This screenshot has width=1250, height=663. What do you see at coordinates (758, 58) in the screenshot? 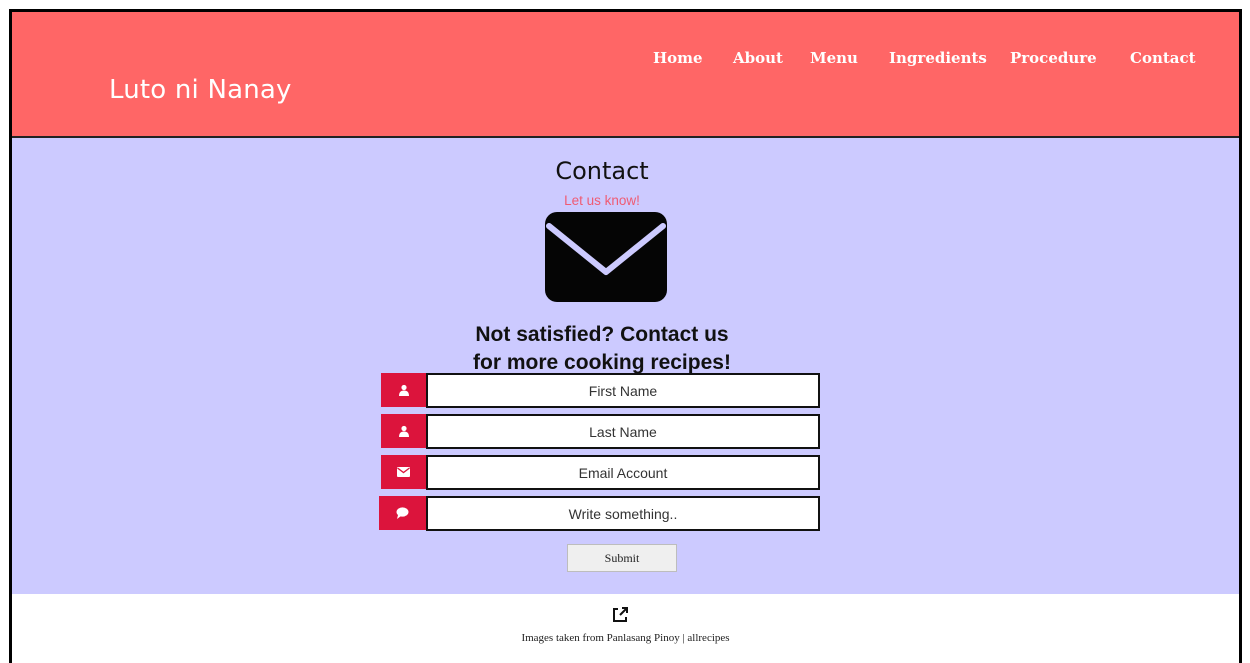
I see `nav-about: About` at bounding box center [758, 58].